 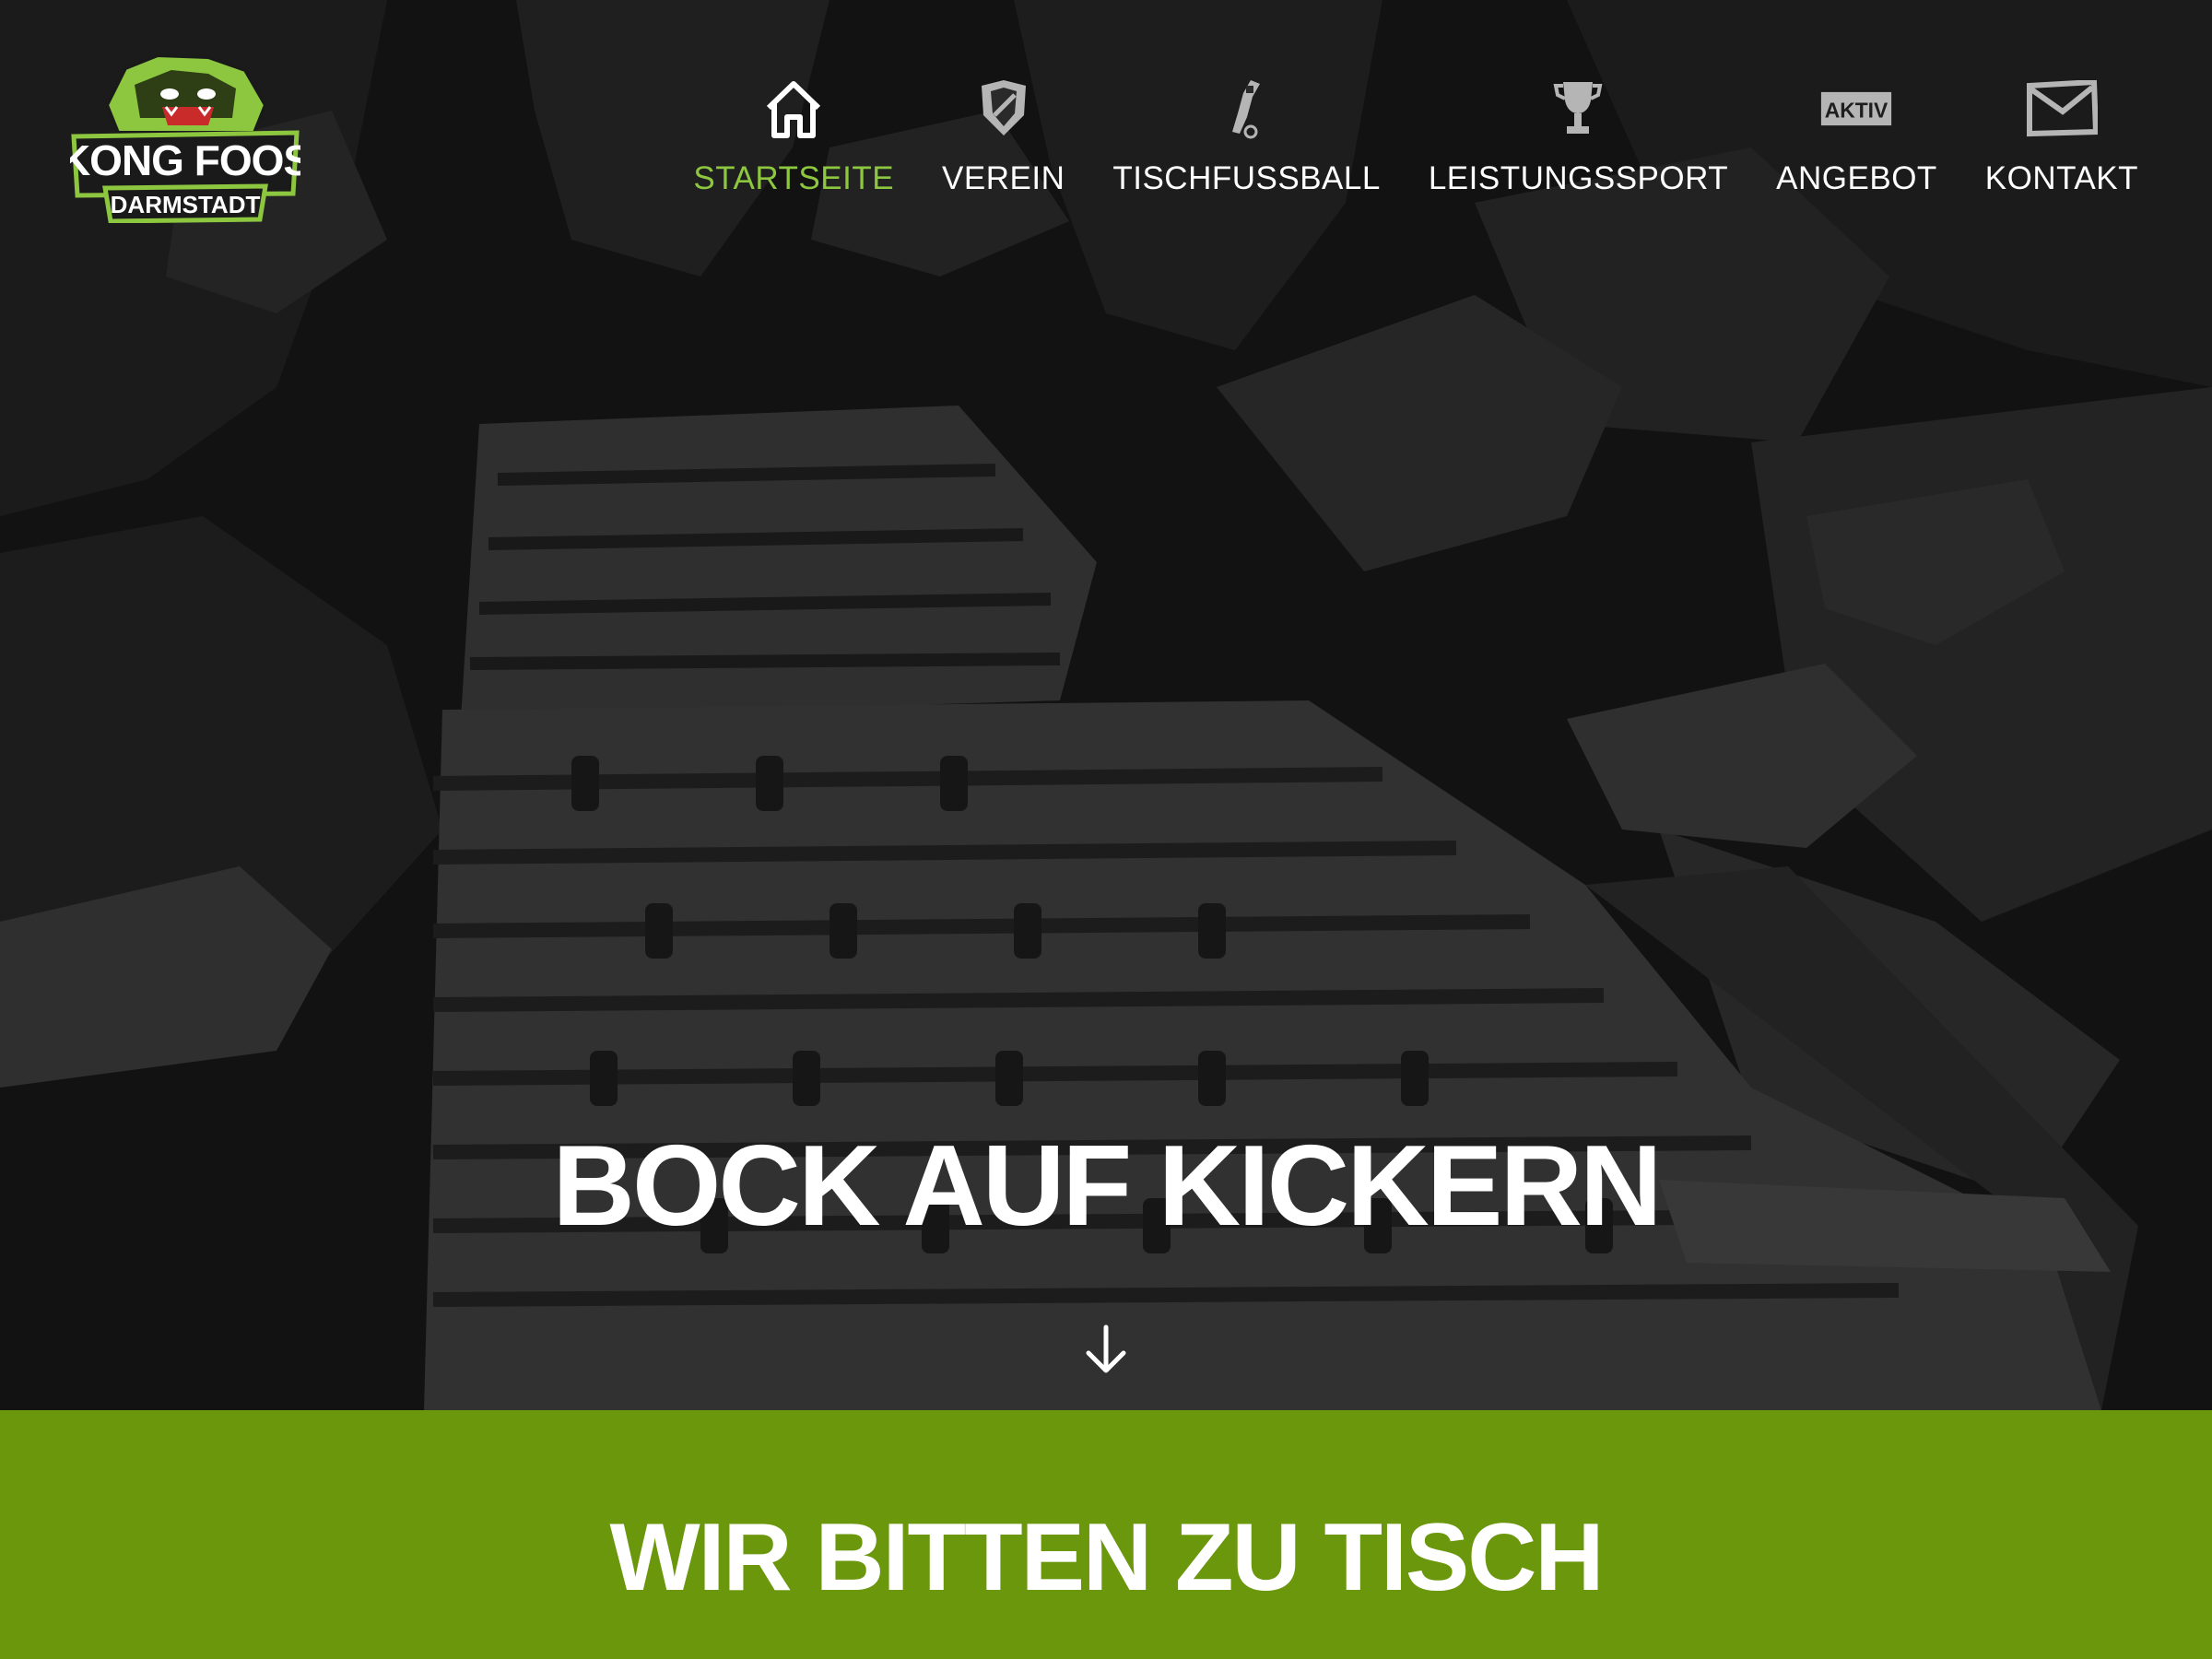 I want to click on nav-item-verein: VEREIN, so click(x=1003, y=135).